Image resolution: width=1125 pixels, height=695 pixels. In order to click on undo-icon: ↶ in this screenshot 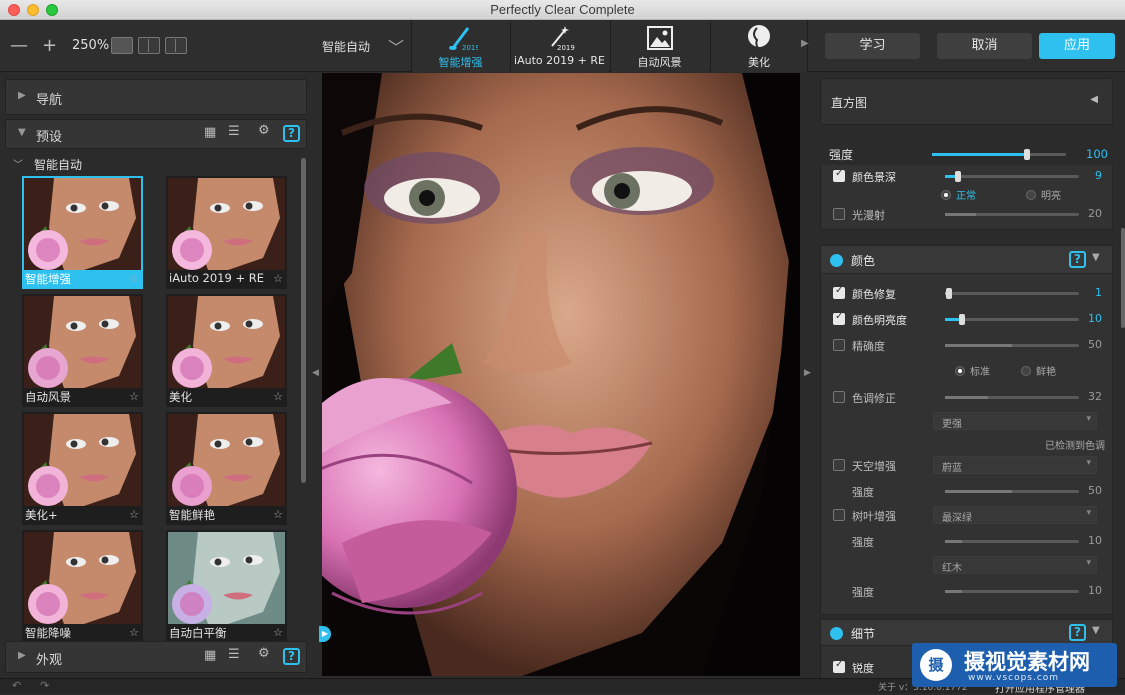, I will do `click(16, 685)`.